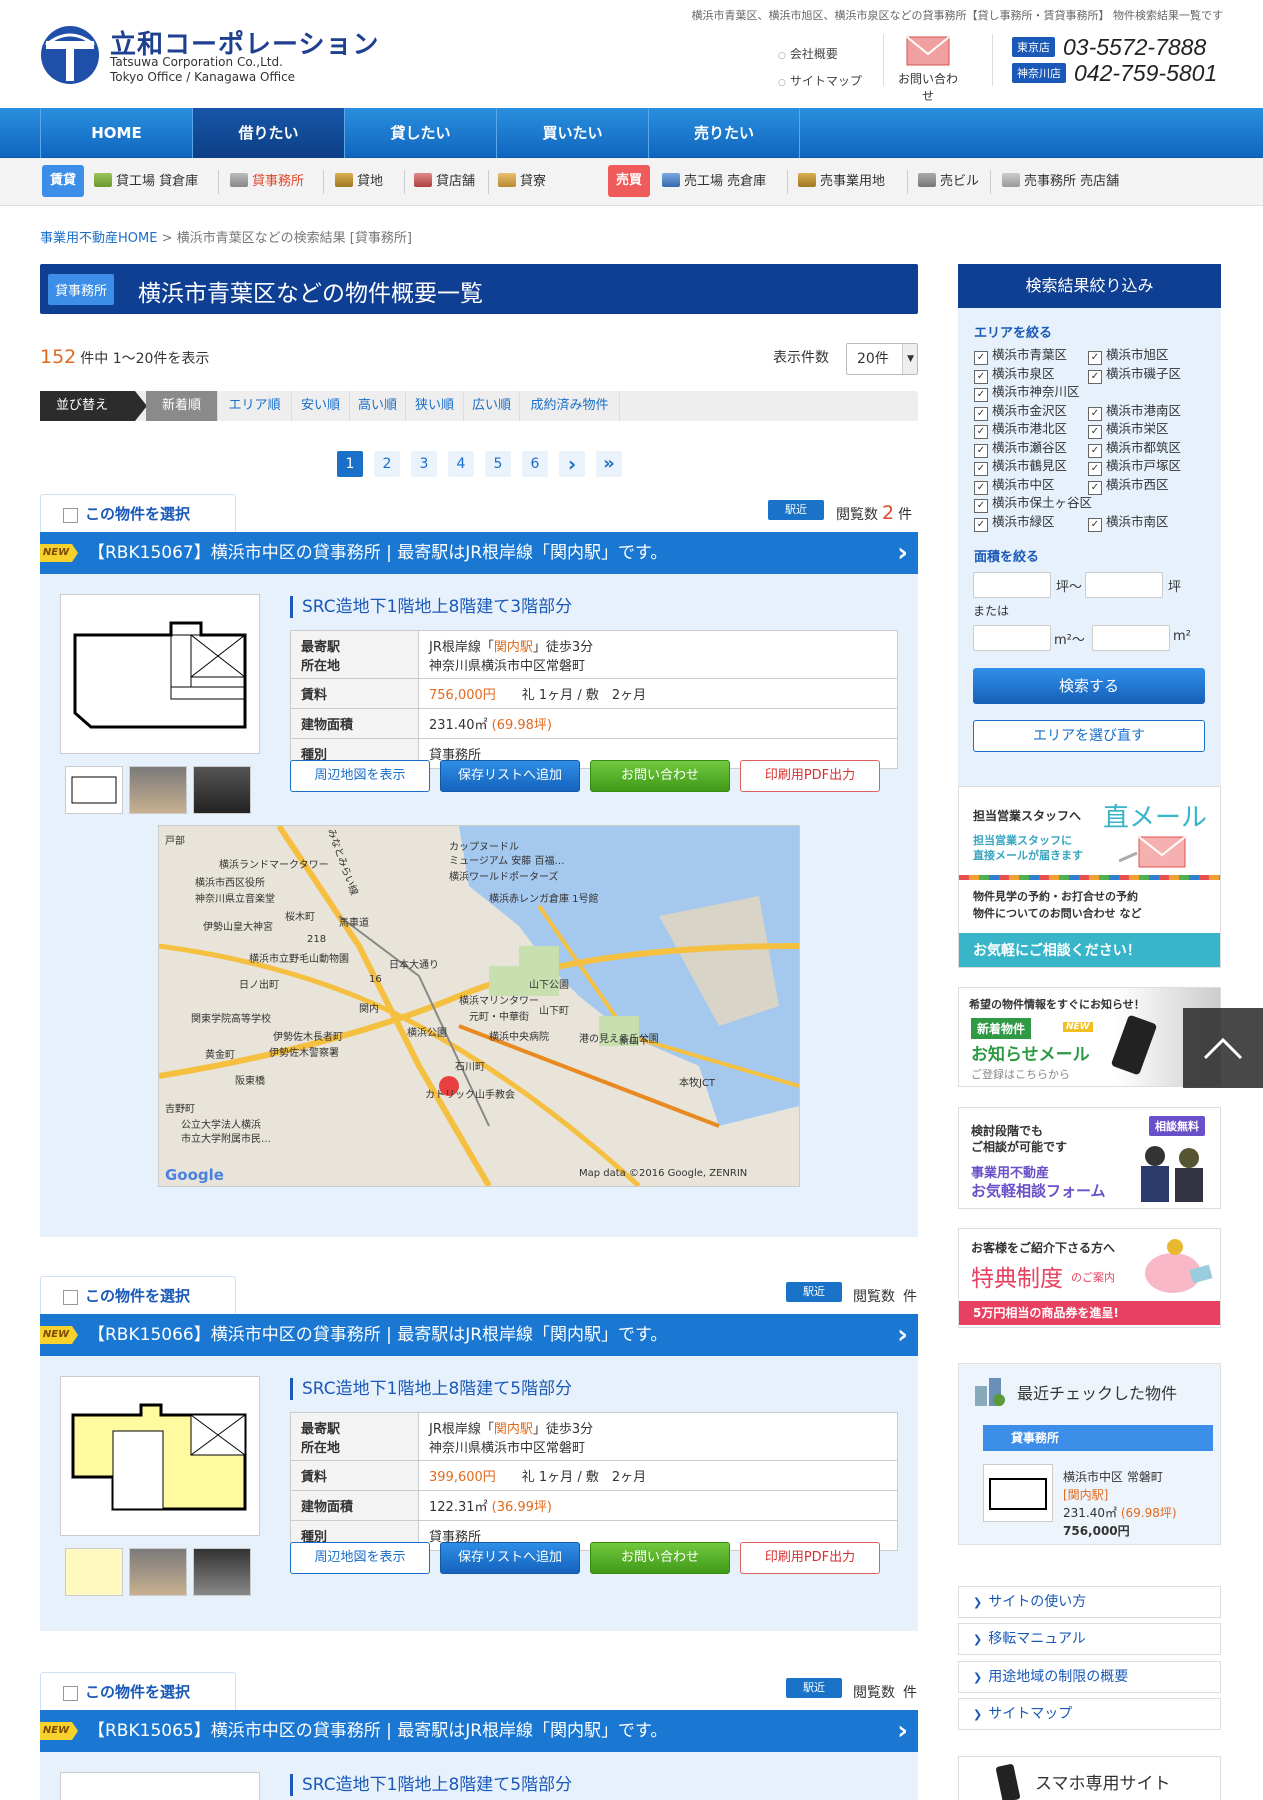 This screenshot has width=1263, height=1800. I want to click on referral-perk-banner: お客様をご紹介下さる方へ 特典制度 のご案内 5万円相当の商品券を進呈!, so click(1089, 1278).